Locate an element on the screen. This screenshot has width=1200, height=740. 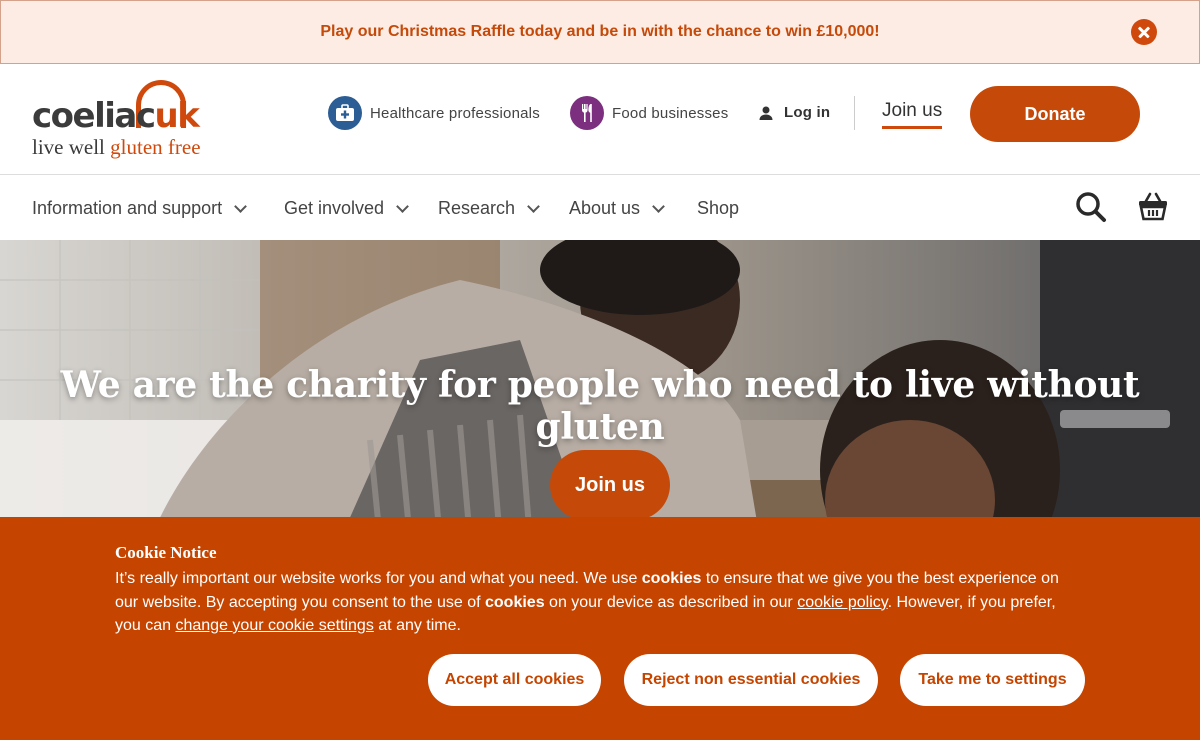
close-icon is located at coordinates (1144, 32).